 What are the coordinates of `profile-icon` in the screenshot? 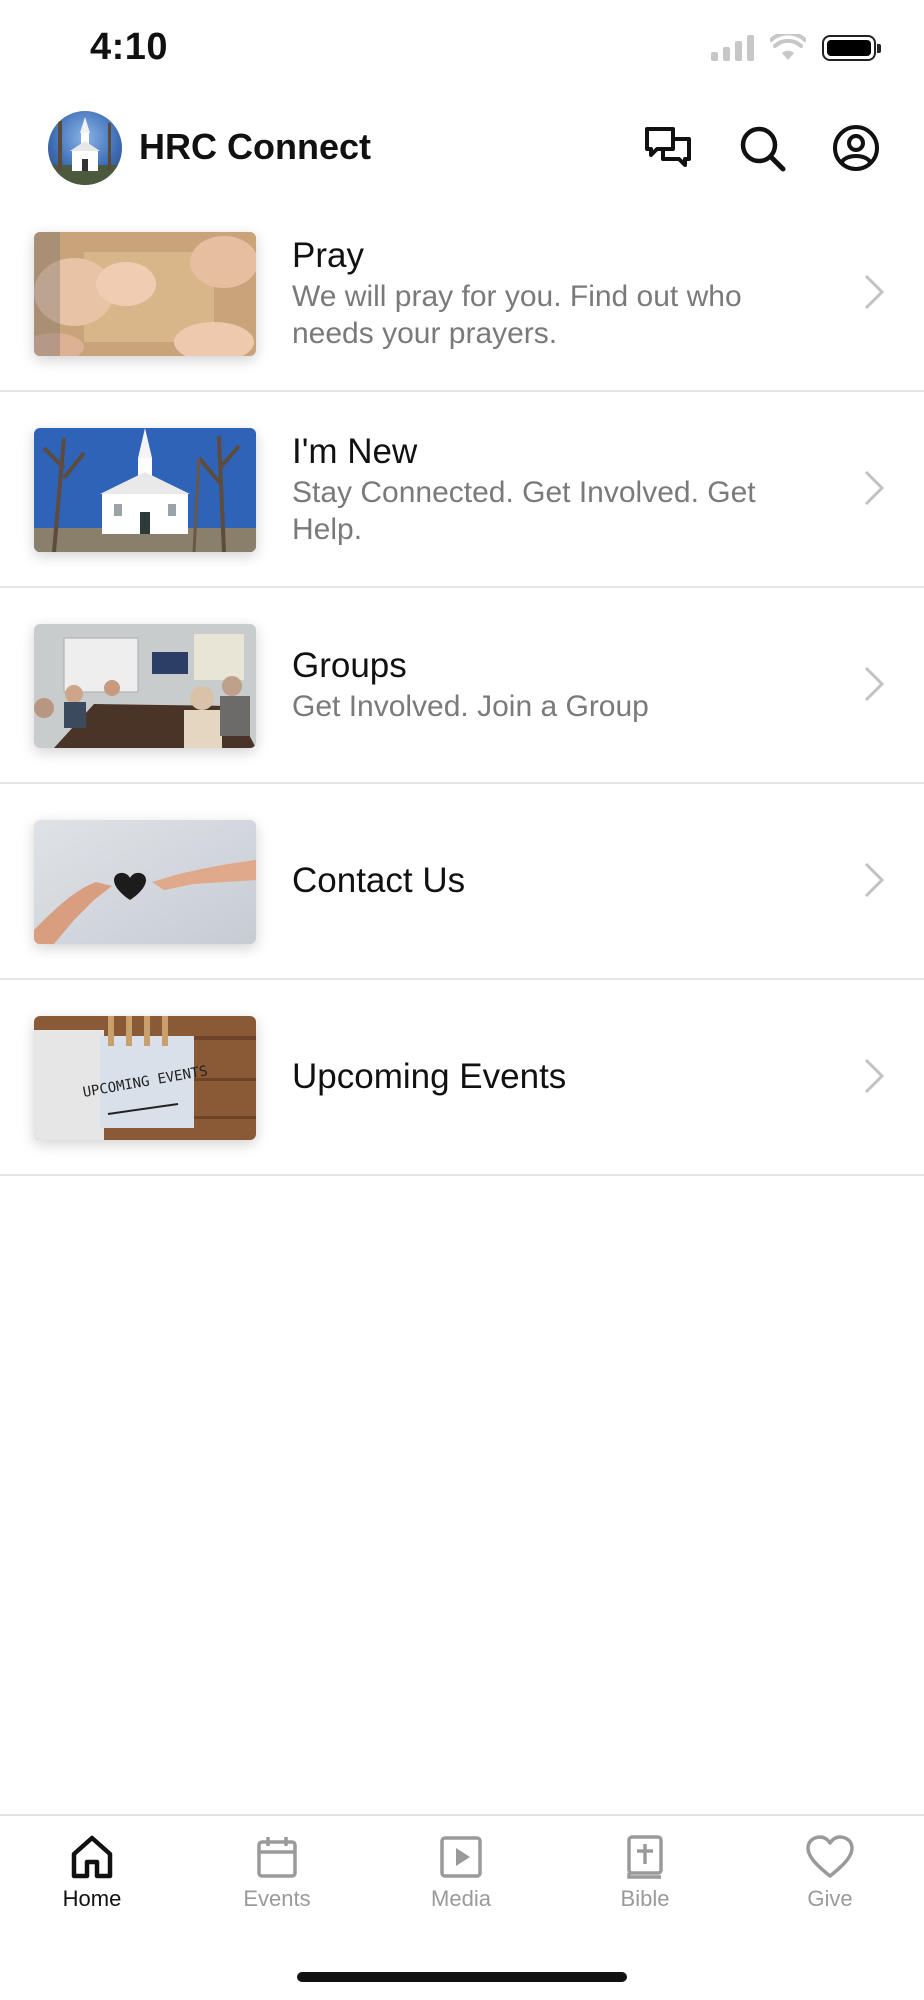 It's located at (856, 148).